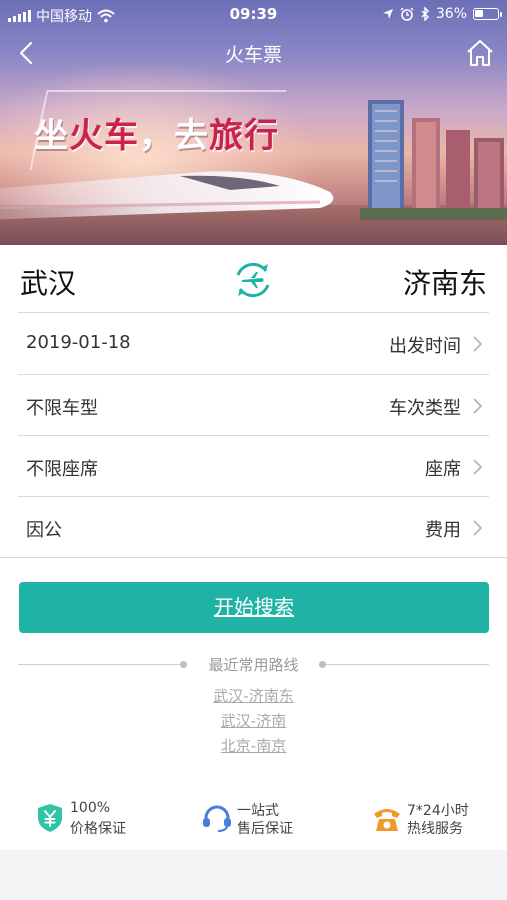 Image resolution: width=507 pixels, height=900 pixels. Describe the element at coordinates (451, 14) in the screenshot. I see `battery-percent: 36%` at that location.